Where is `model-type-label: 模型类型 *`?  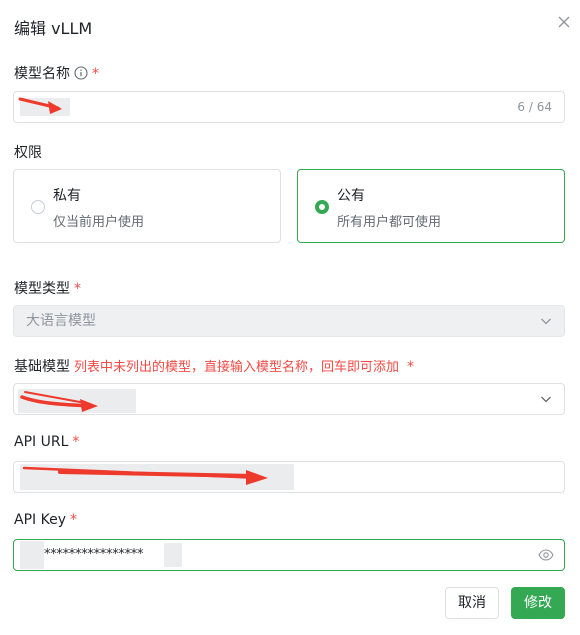 model-type-label: 模型类型 * is located at coordinates (47, 288).